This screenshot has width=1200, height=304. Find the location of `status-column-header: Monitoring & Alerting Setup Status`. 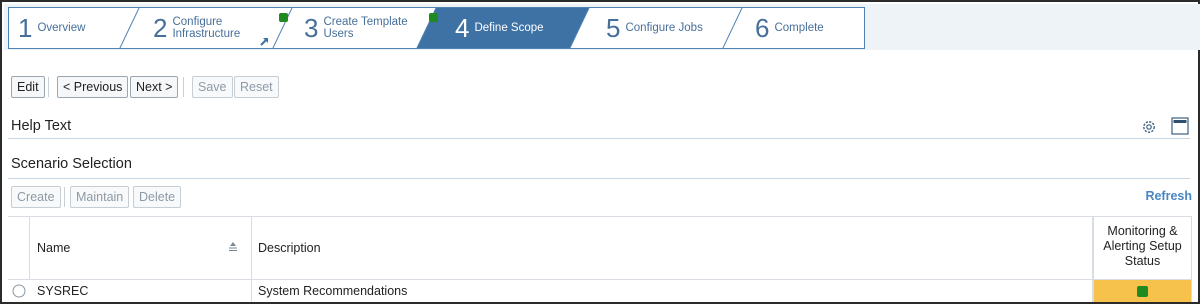

status-column-header: Monitoring & Alerting Setup Status is located at coordinates (1142, 248).